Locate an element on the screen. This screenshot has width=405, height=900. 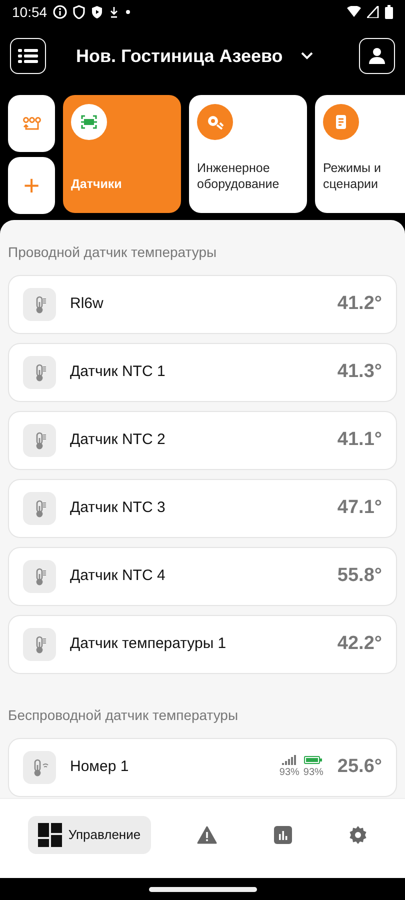
temperature-value: 25.6° is located at coordinates (359, 767).